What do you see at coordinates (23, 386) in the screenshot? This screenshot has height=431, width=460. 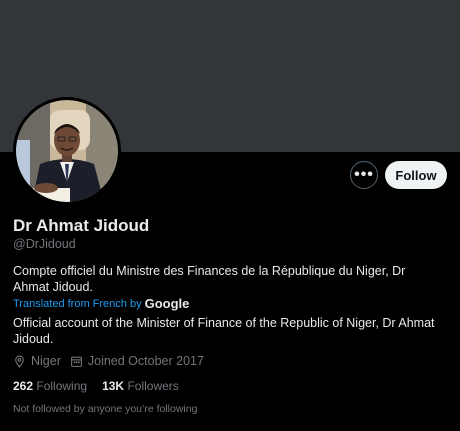 I see `following-count: 262` at bounding box center [23, 386].